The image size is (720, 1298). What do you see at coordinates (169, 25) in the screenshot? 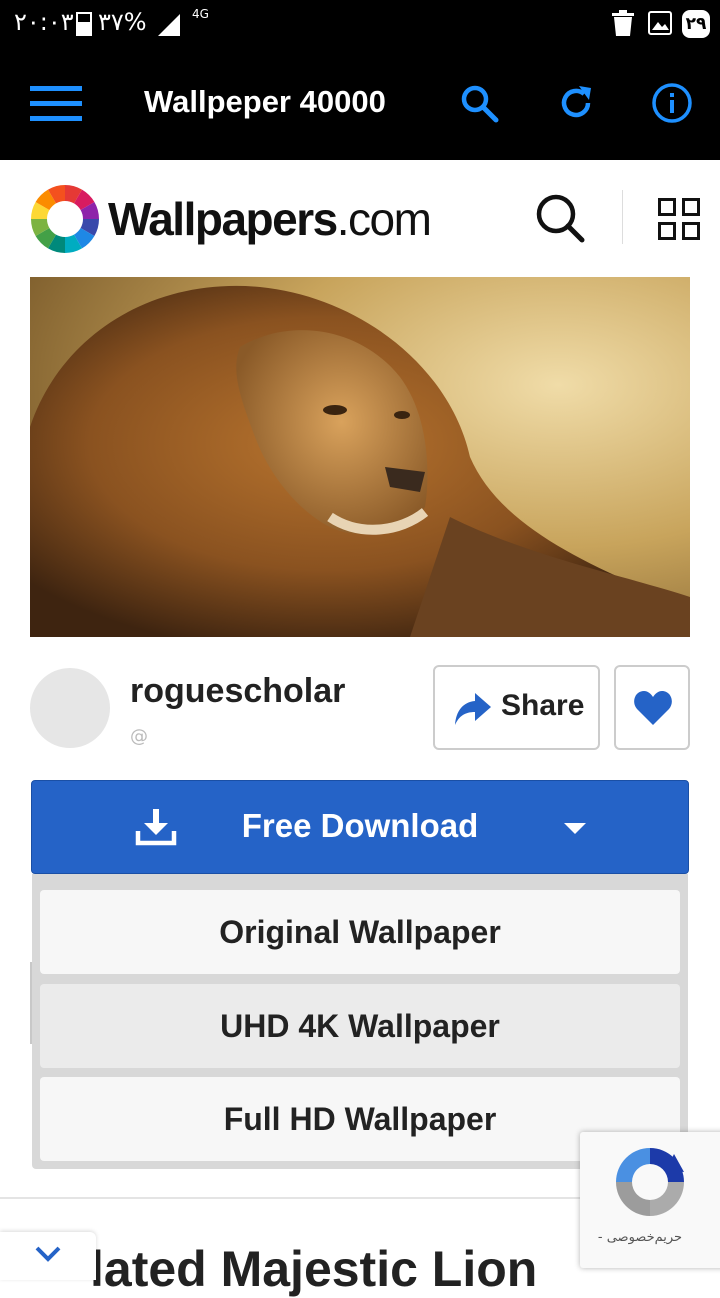
I see `signal-icon` at bounding box center [169, 25].